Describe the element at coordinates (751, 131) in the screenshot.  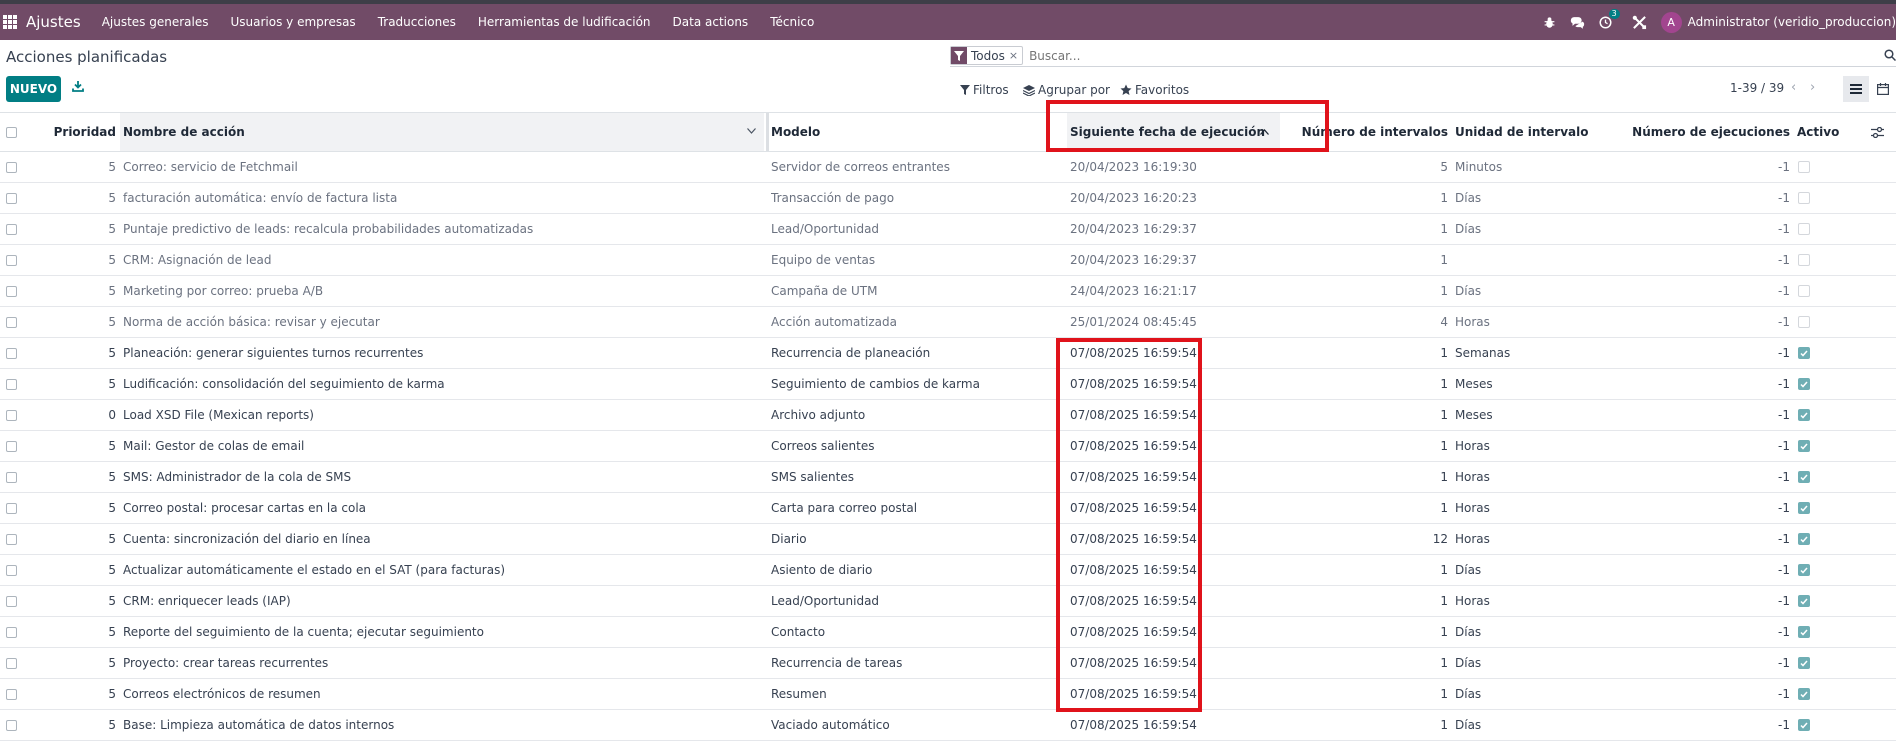
I see `chevron-down-icon` at that location.